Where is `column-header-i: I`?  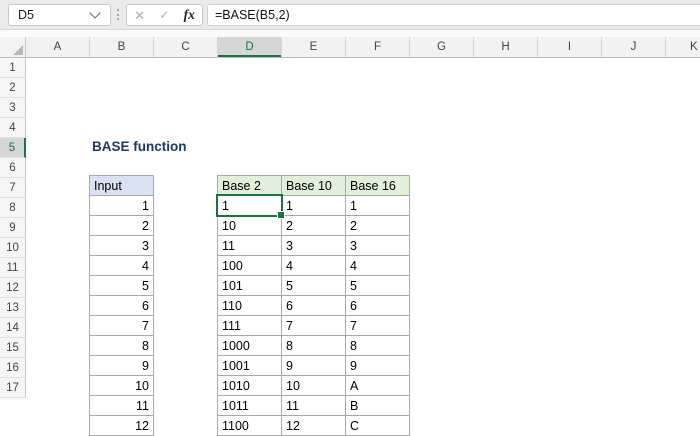 column-header-i: I is located at coordinates (570, 47).